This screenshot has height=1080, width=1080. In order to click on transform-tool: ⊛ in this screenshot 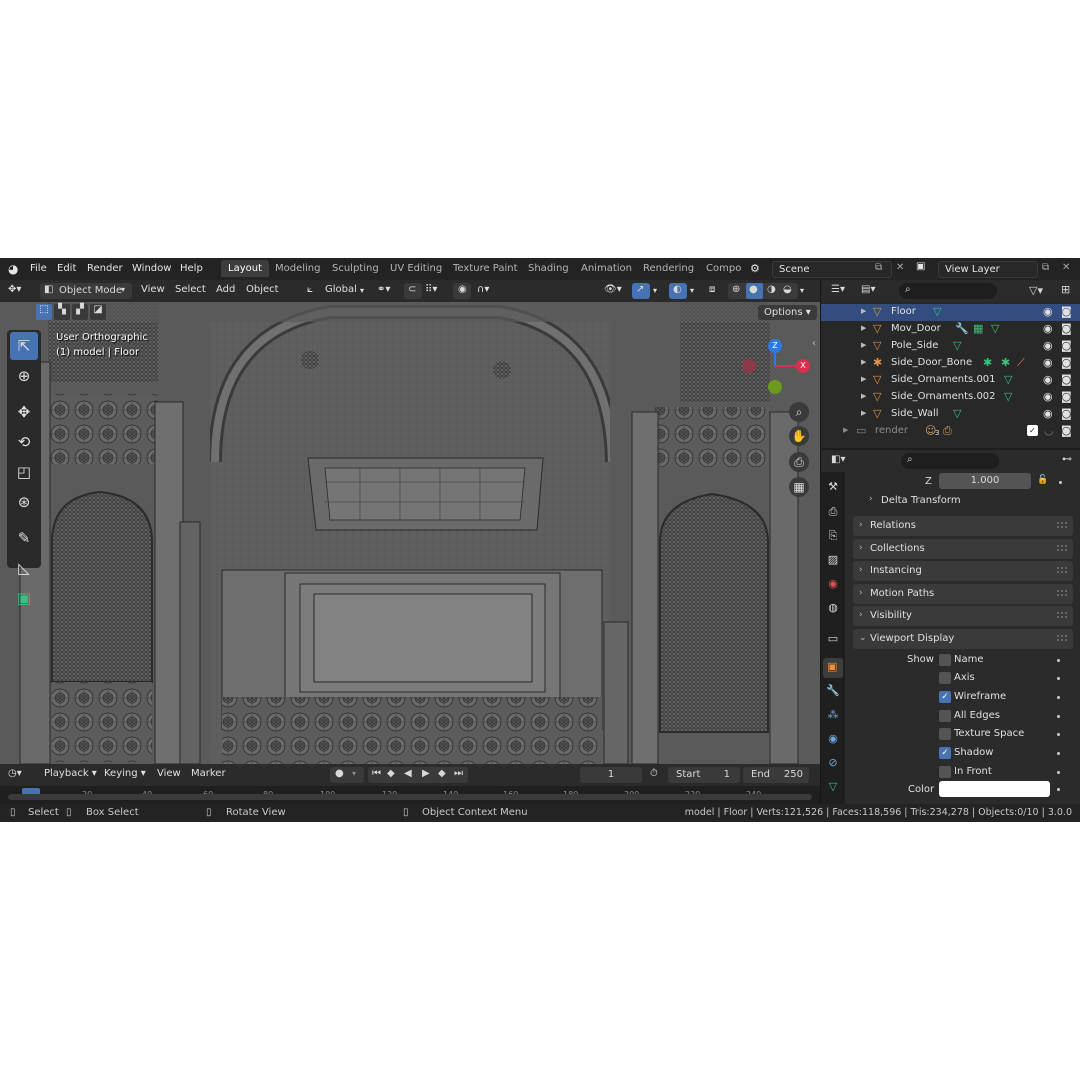, I will do `click(24, 502)`.